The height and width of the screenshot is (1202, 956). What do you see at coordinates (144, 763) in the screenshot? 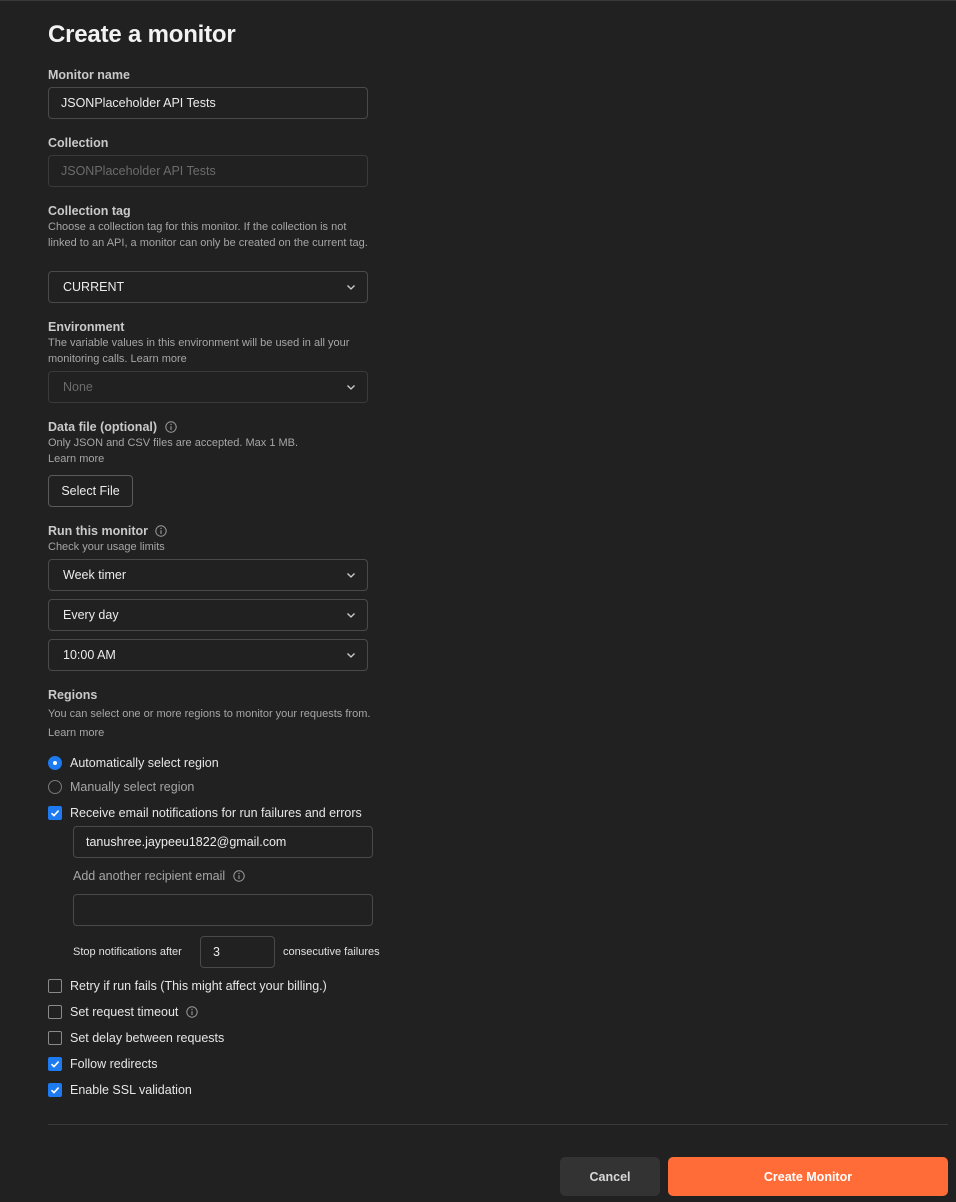
I see `auto-region-label: Automatically select region` at bounding box center [144, 763].